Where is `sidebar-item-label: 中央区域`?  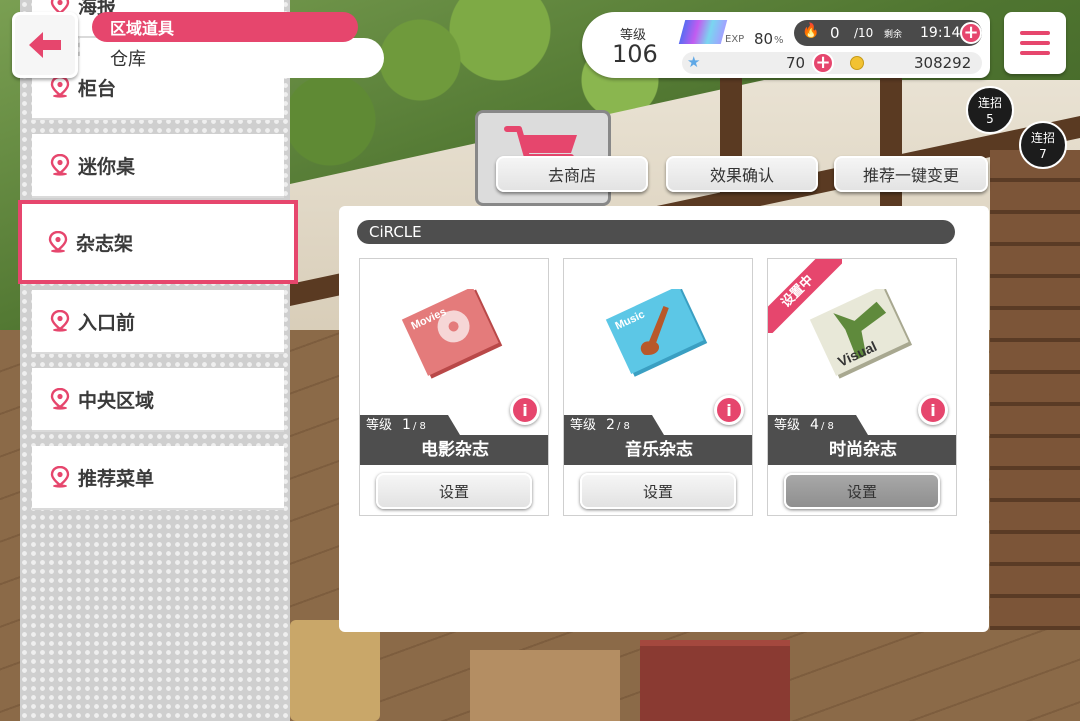 sidebar-item-label: 中央区域 is located at coordinates (116, 400).